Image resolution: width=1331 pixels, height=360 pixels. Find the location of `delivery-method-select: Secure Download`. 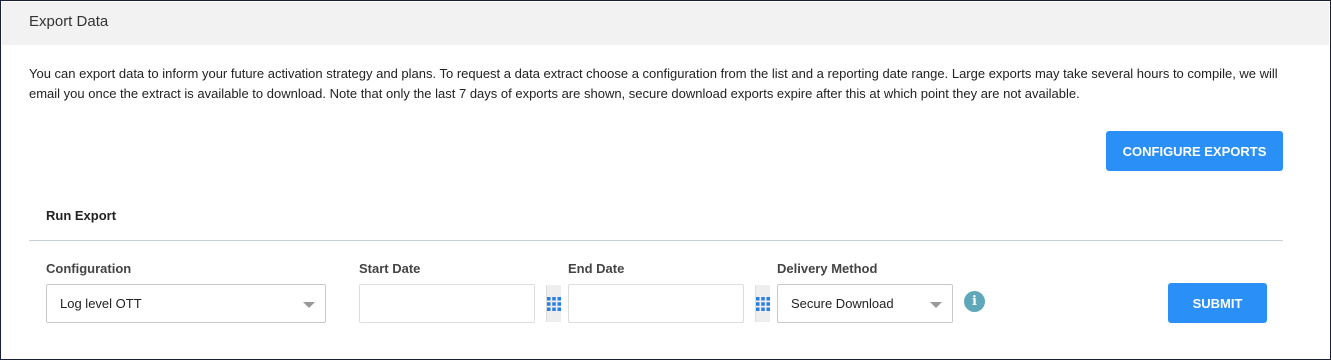

delivery-method-select: Secure Download is located at coordinates (865, 303).